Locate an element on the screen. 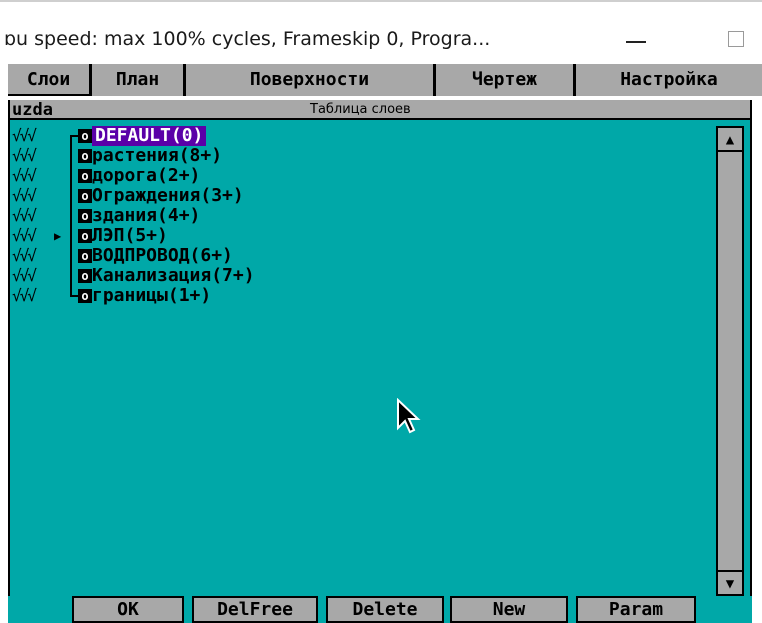 This screenshot has height=623, width=762. button-bar: OK DelFree Delete New Param is located at coordinates (380, 609).